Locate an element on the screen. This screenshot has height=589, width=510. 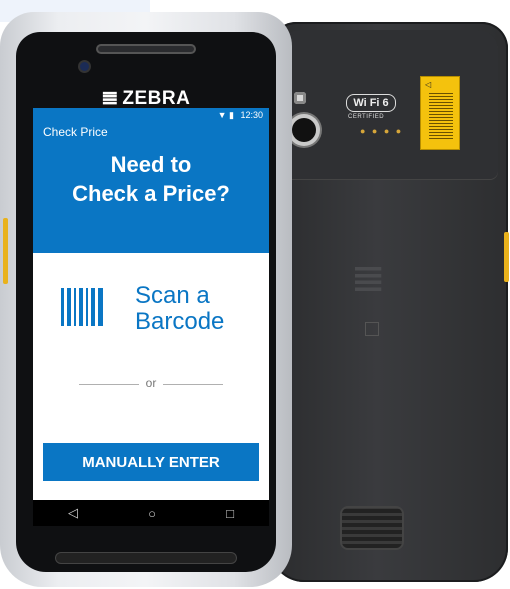
zebra-head-icon: 𝌆 is located at coordinates (110, 98).